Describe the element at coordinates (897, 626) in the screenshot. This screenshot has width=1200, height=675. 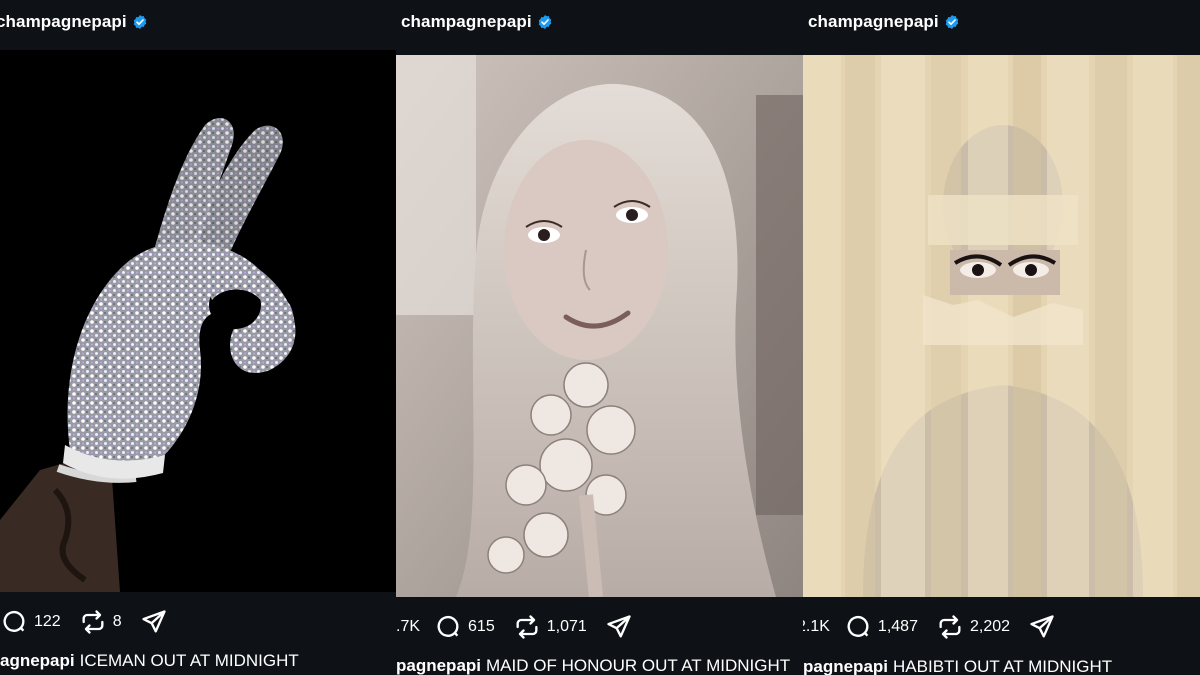
I see `comment-count: 1,487` at that location.